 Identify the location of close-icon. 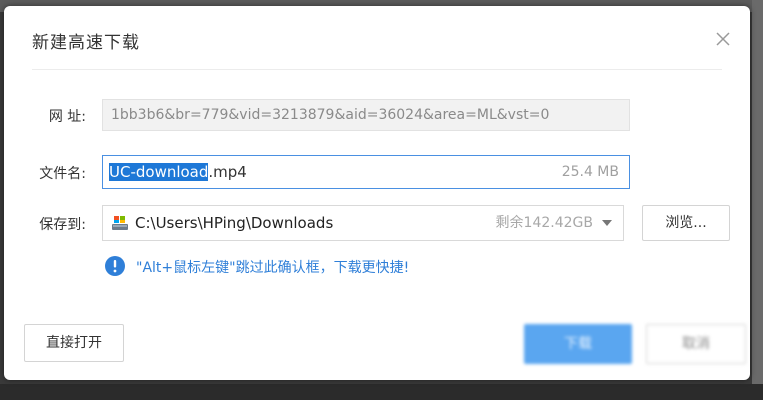
(723, 39).